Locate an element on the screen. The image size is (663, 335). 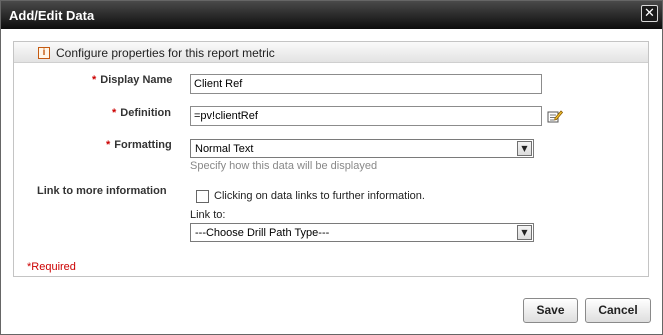
formatting-select: Normal Text ▼ is located at coordinates (362, 148).